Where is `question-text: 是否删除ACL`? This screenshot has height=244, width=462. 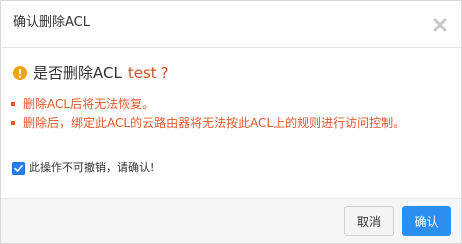
question-text: 是否删除ACL is located at coordinates (77, 73).